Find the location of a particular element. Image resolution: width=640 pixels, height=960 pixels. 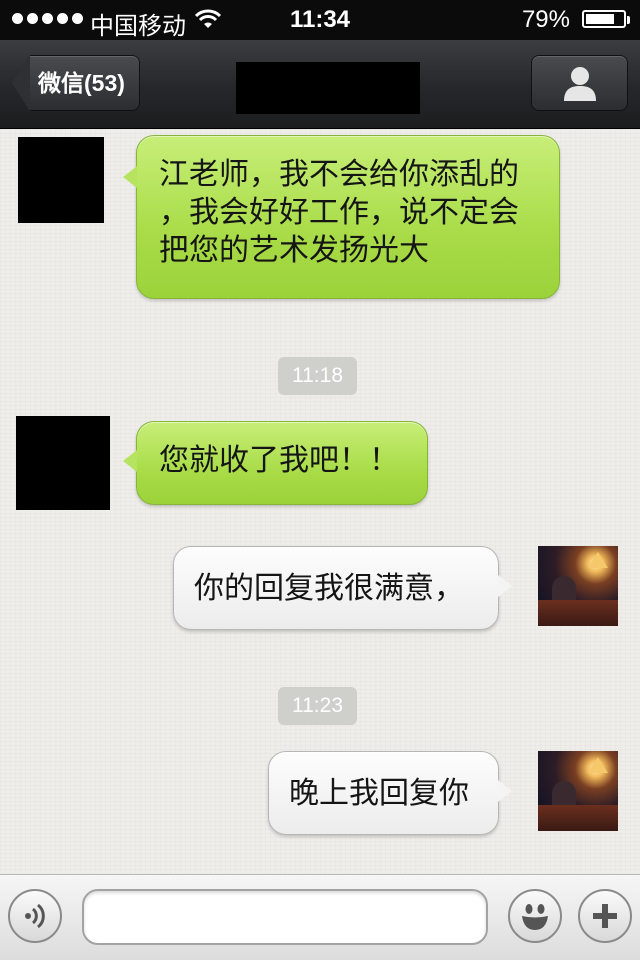

battery-percent: 79% is located at coordinates (545, 19).